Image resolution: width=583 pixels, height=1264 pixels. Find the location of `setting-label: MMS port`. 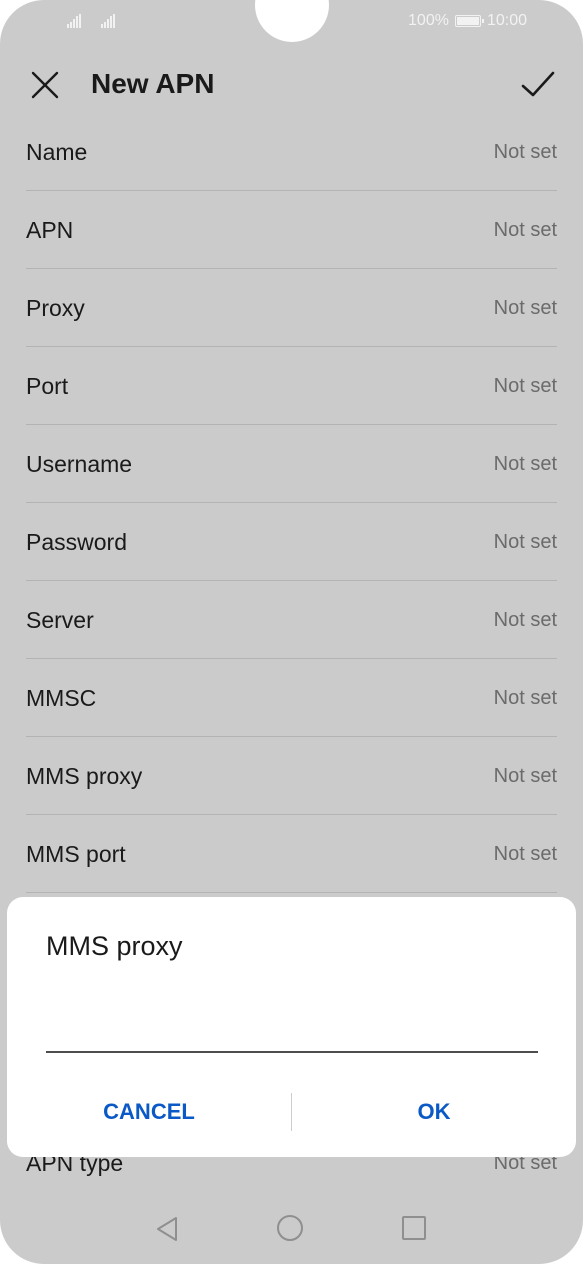

setting-label: MMS port is located at coordinates (76, 854).